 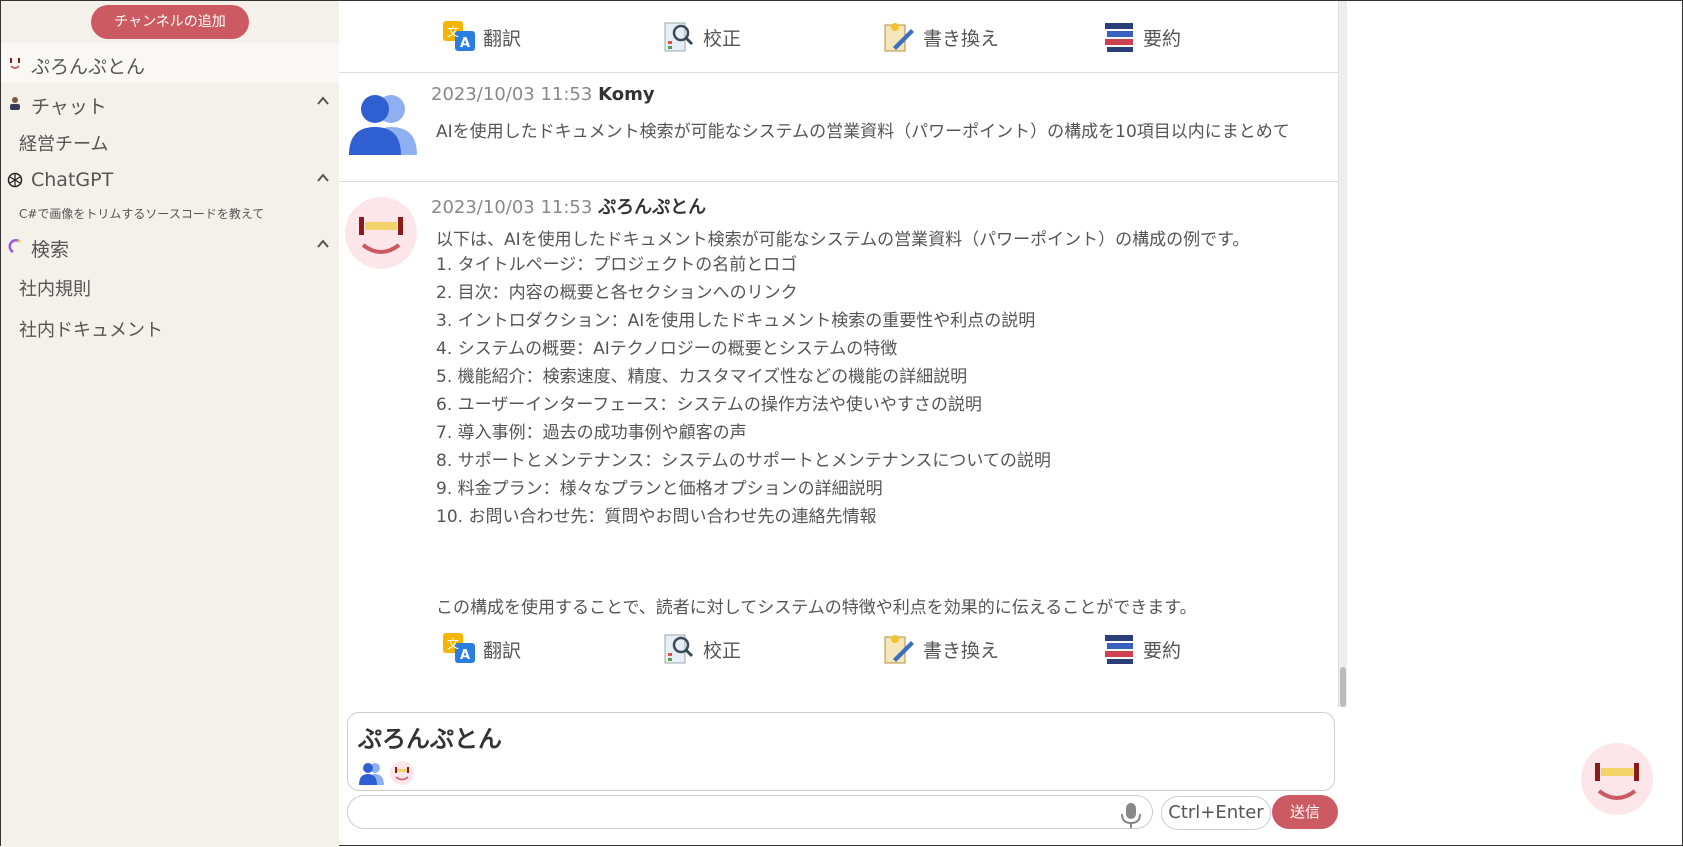 I want to click on search-swirl-icon, so click(x=15, y=246).